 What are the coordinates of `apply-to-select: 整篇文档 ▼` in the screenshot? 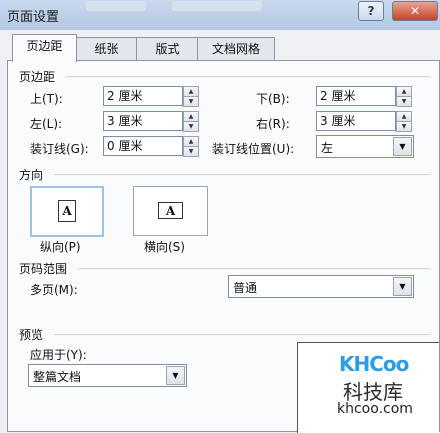 It's located at (107, 375).